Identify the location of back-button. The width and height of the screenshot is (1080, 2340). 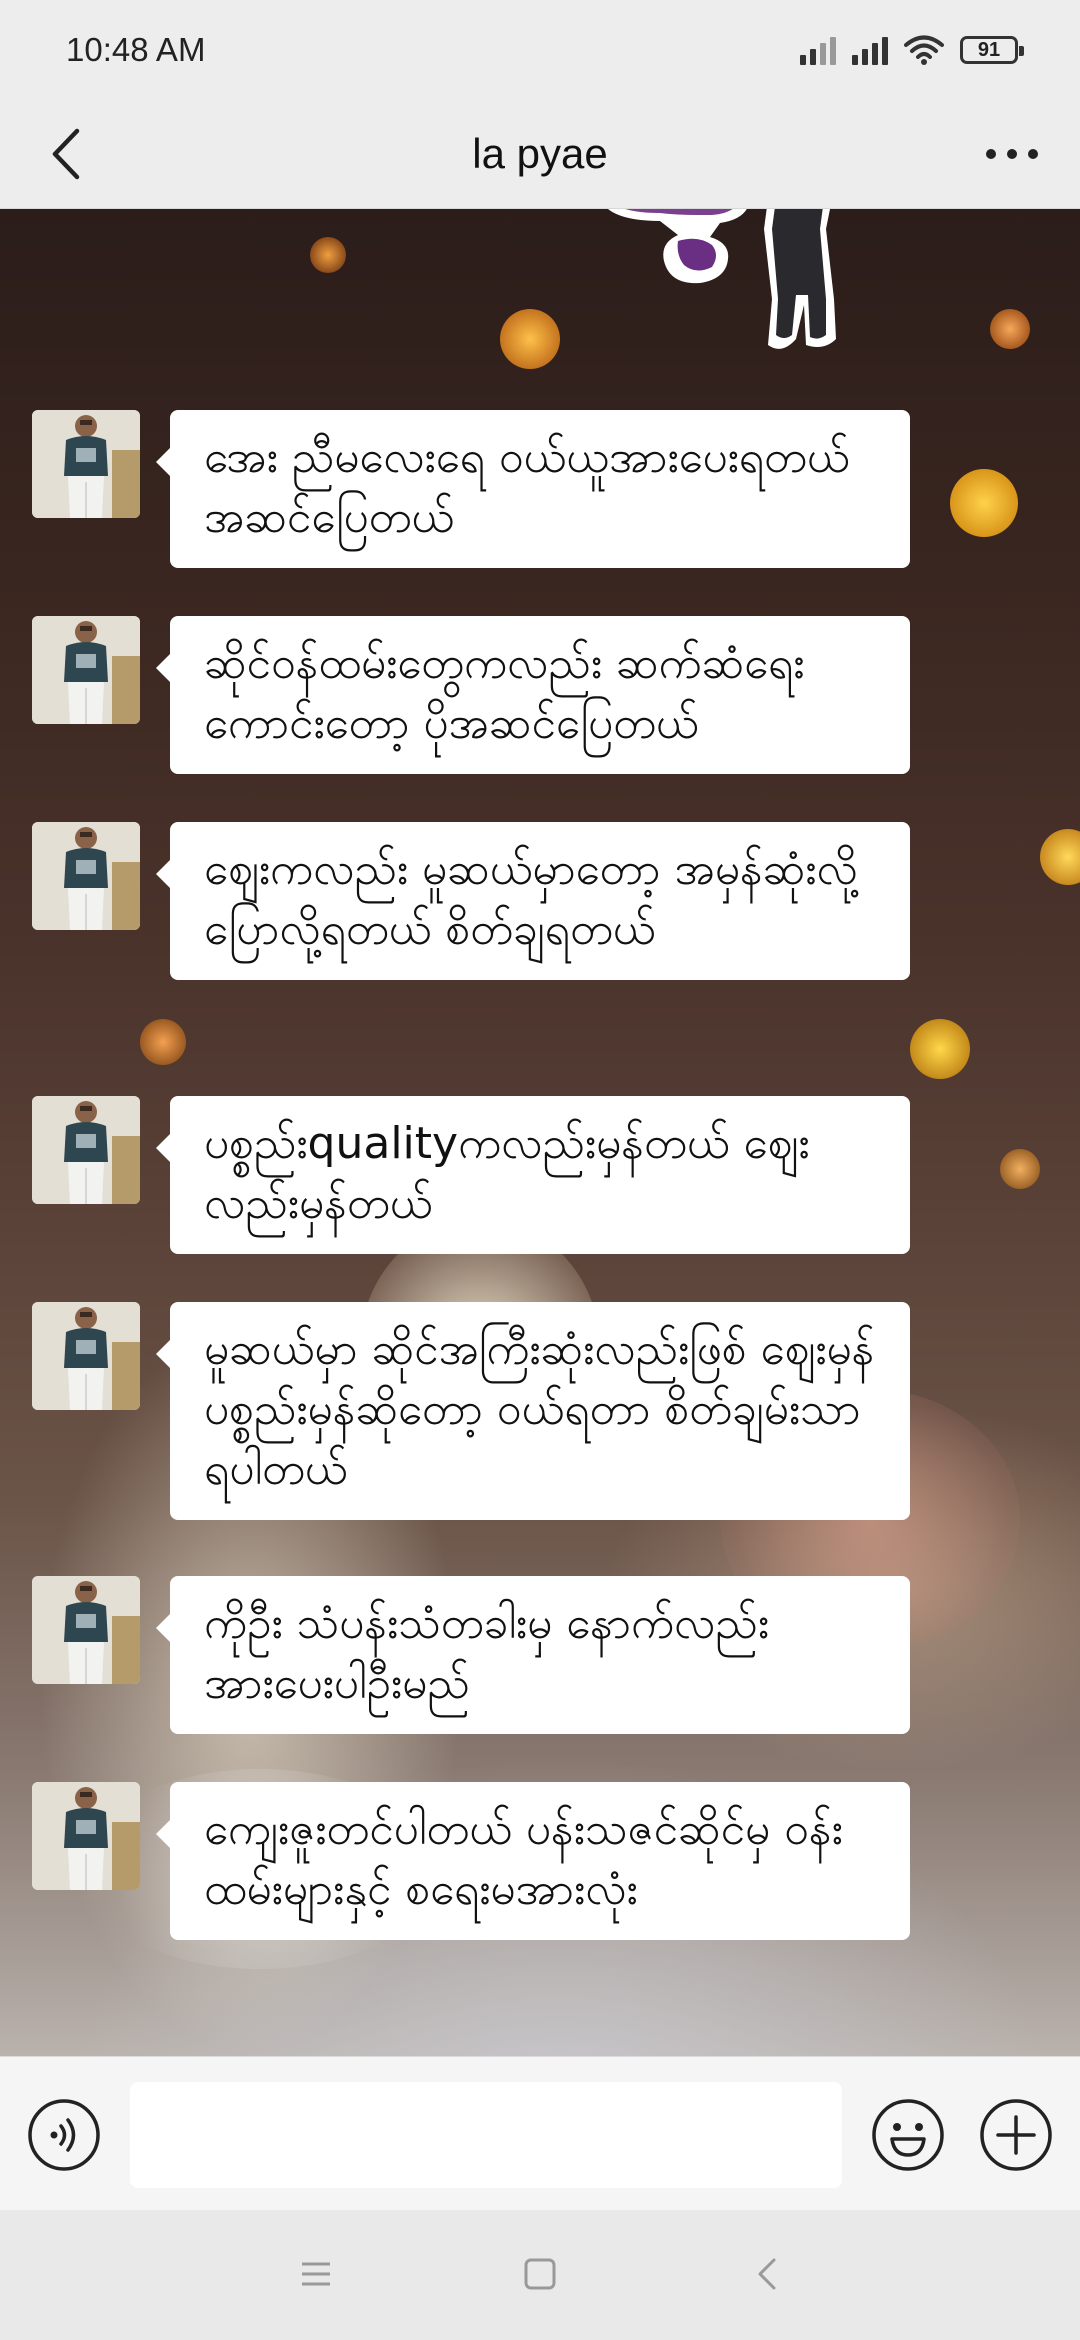
(66, 154).